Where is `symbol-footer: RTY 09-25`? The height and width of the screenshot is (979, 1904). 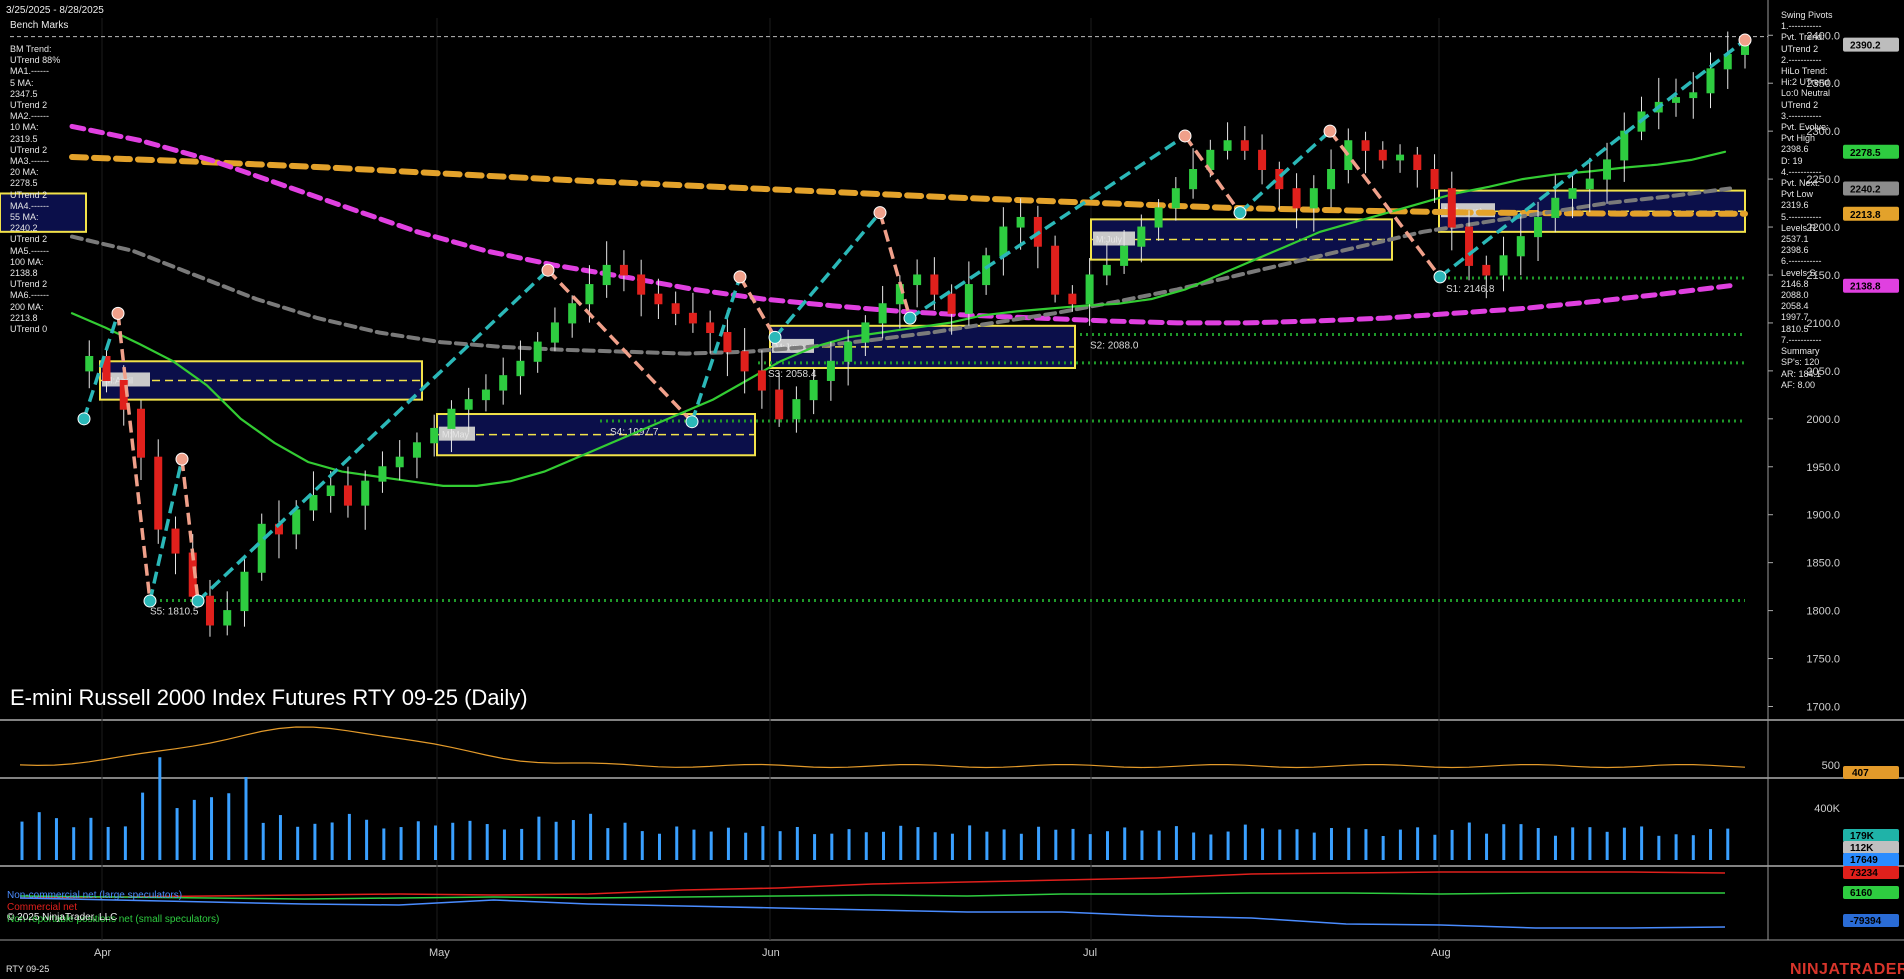
symbol-footer: RTY 09-25 is located at coordinates (27, 969).